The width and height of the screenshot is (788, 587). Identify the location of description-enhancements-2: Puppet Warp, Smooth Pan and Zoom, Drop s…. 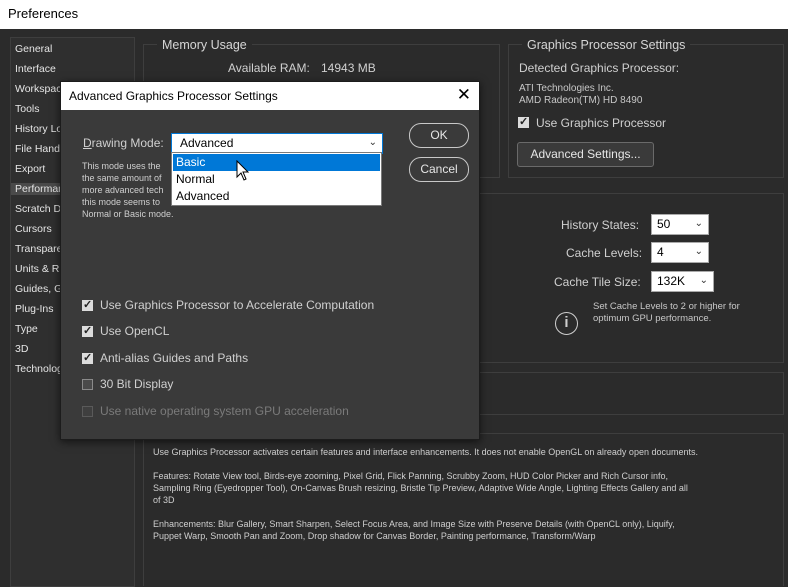
(374, 536).